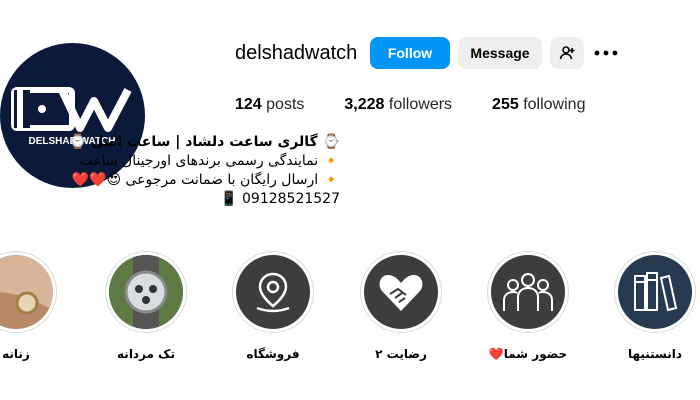  What do you see at coordinates (528, 354) in the screenshot?
I see `highlight-label: حضور شما❤️` at bounding box center [528, 354].